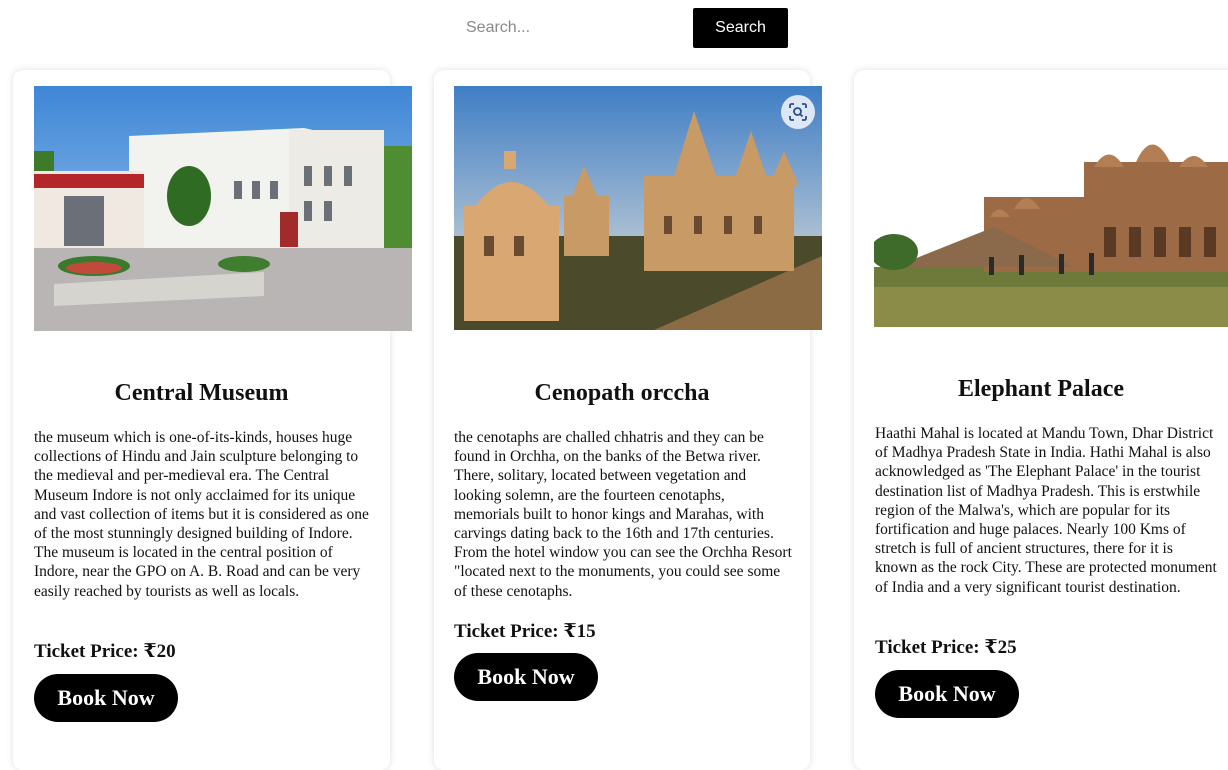  Describe the element at coordinates (622, 393) in the screenshot. I see `card-title: Cenopath orccha` at that location.